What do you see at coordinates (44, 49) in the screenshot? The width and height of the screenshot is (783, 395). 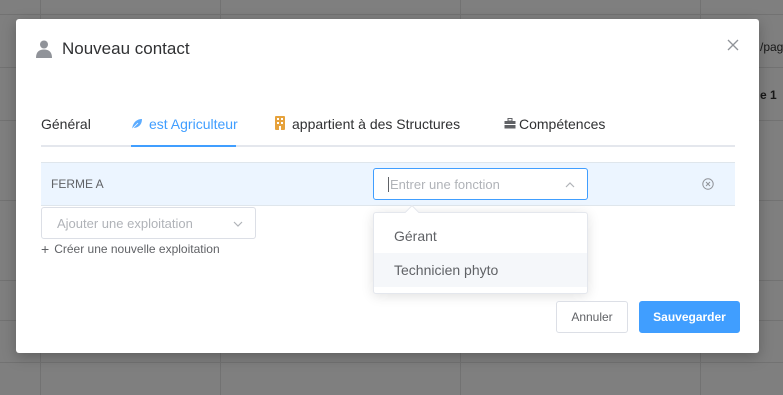 I see `user-icon` at bounding box center [44, 49].